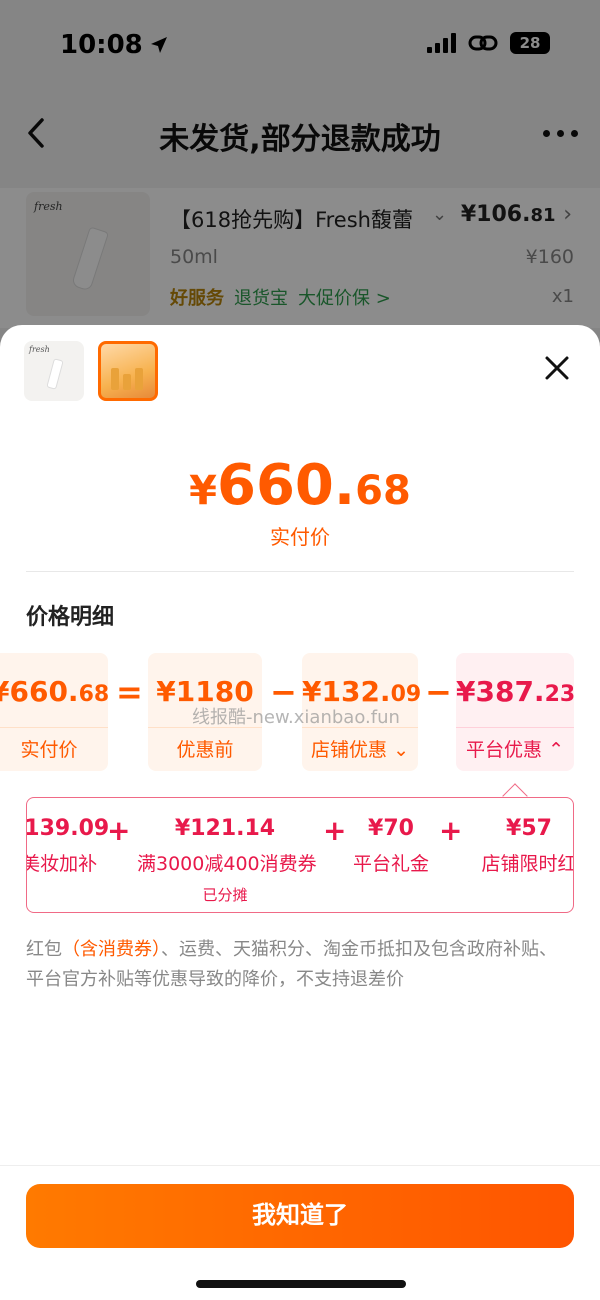 This screenshot has width=600, height=1300. I want to click on breakdown-item: ¥70 平台礼金, so click(391, 846).